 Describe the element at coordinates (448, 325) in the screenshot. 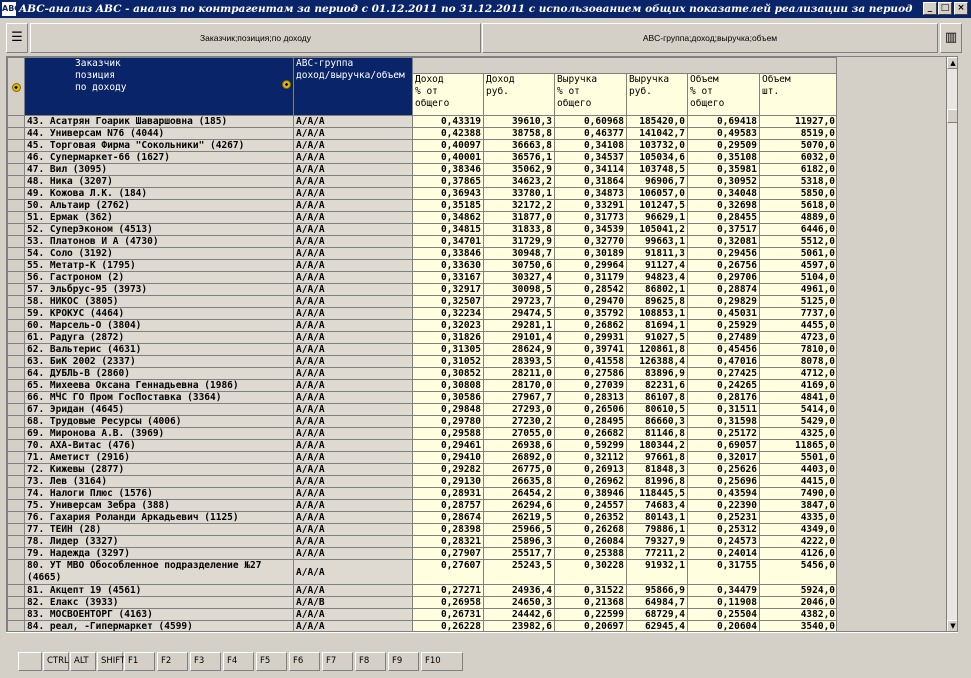

I see `cell-income_pct: 0,32023` at that location.